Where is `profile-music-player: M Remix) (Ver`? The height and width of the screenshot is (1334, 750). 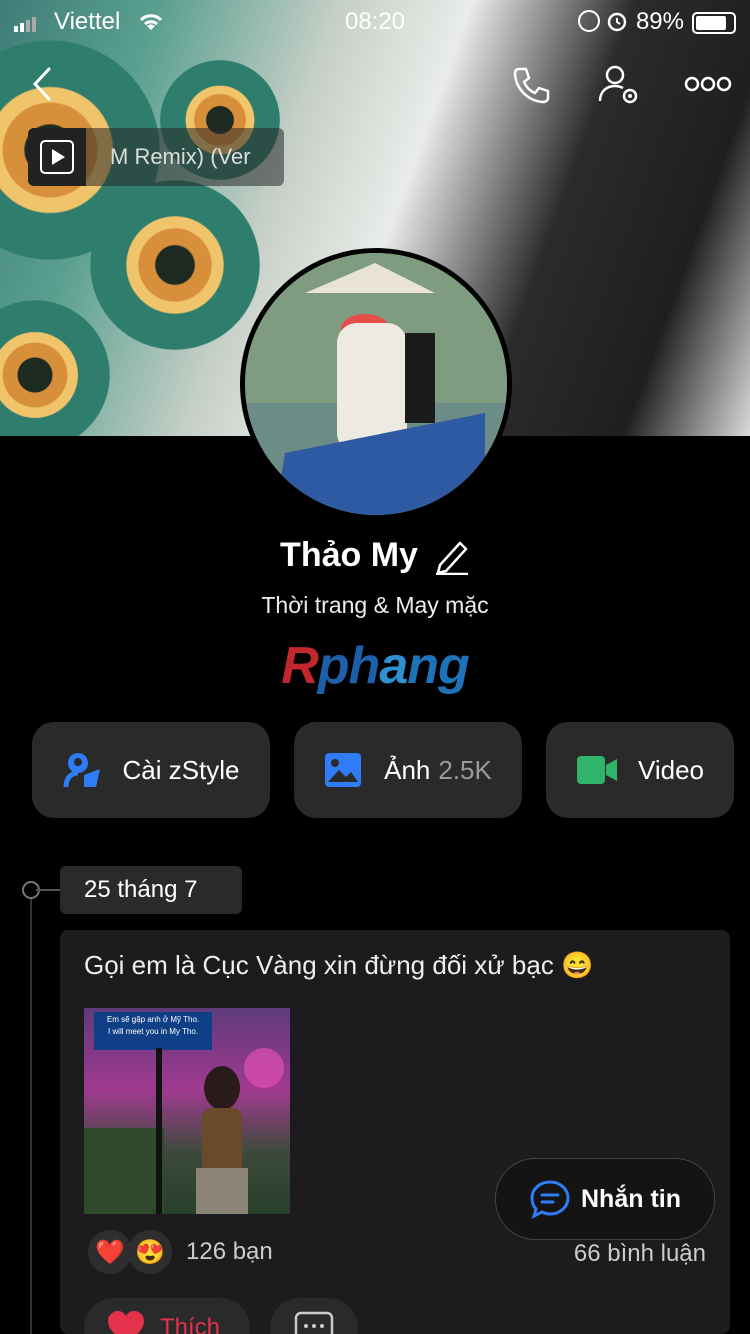
profile-music-player: M Remix) (Ver is located at coordinates (156, 157).